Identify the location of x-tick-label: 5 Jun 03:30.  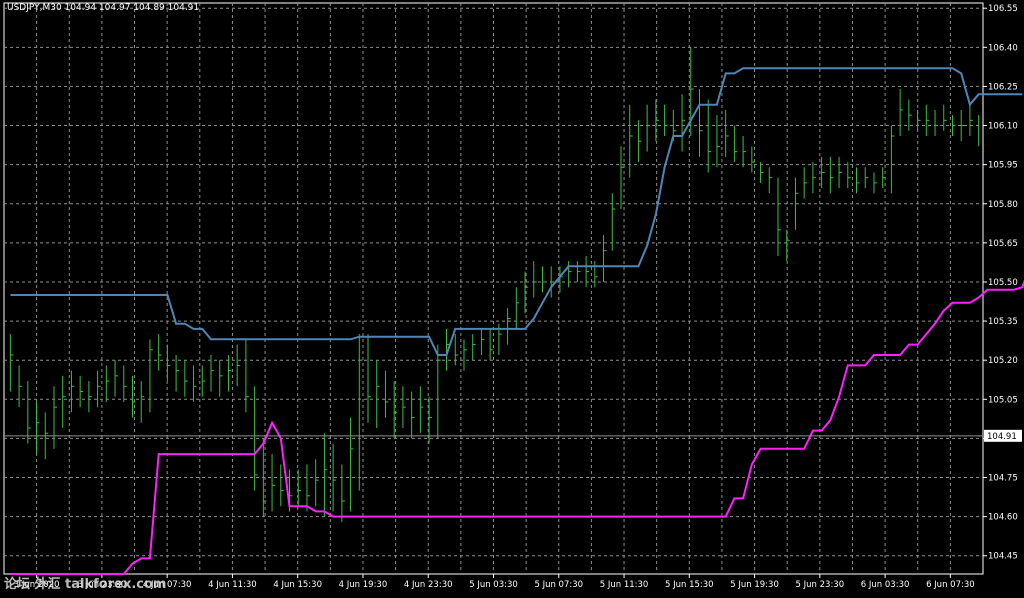
(493, 585).